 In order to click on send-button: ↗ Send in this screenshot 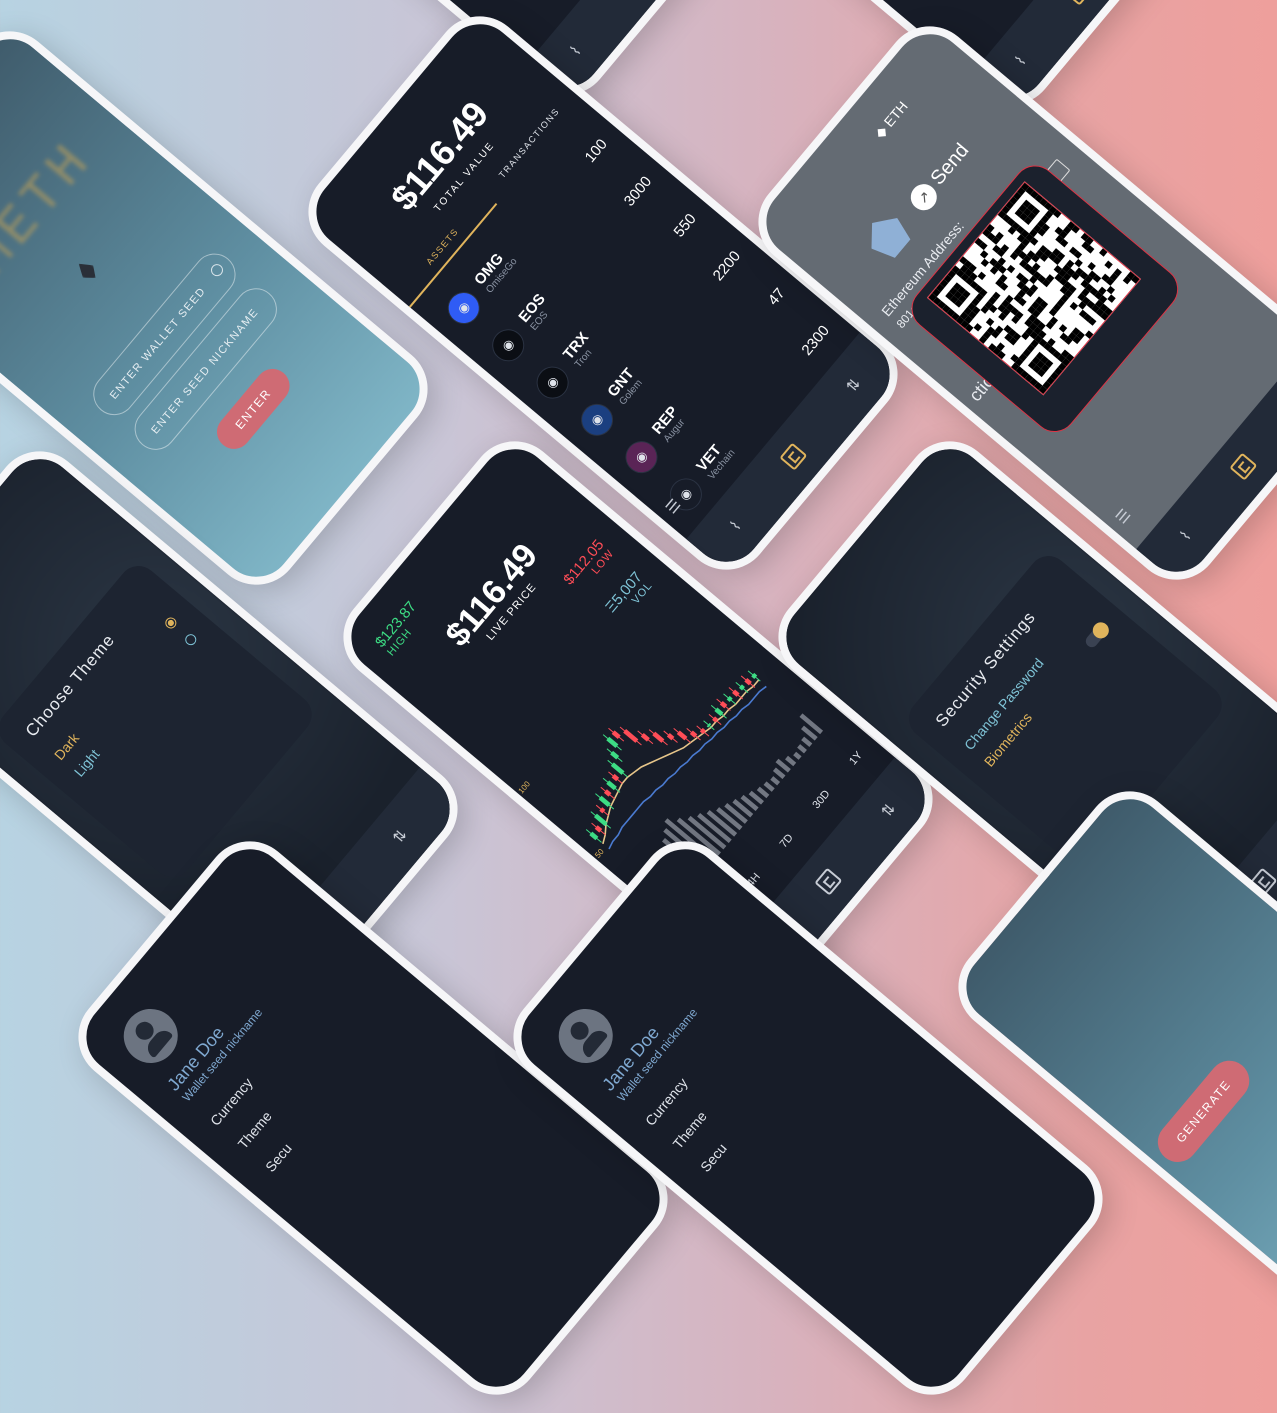, I will do `click(940, 177)`.